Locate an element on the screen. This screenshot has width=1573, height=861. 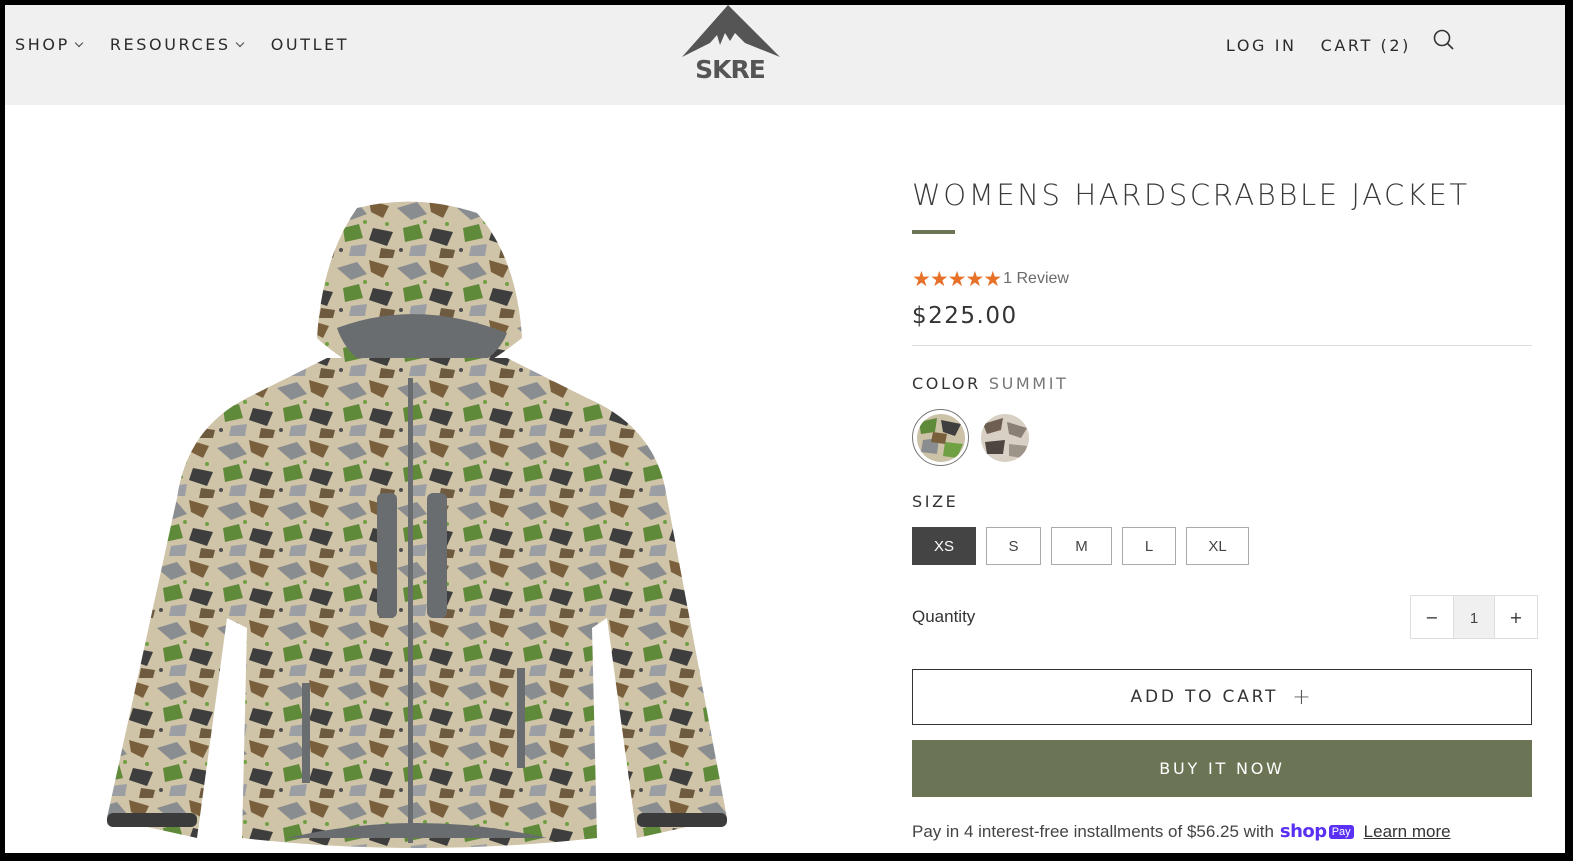
review-count-link: 1 Review is located at coordinates (1036, 279).